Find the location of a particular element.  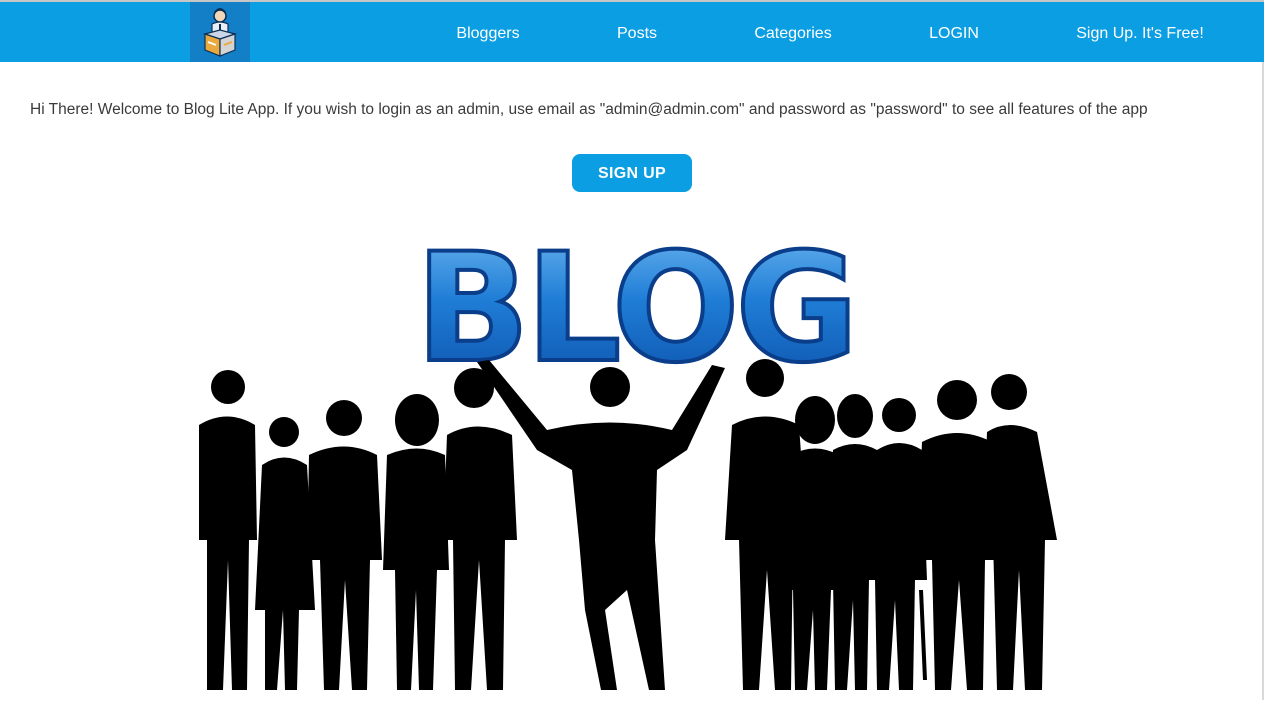

nav-posts-link: Posts is located at coordinates (637, 32).